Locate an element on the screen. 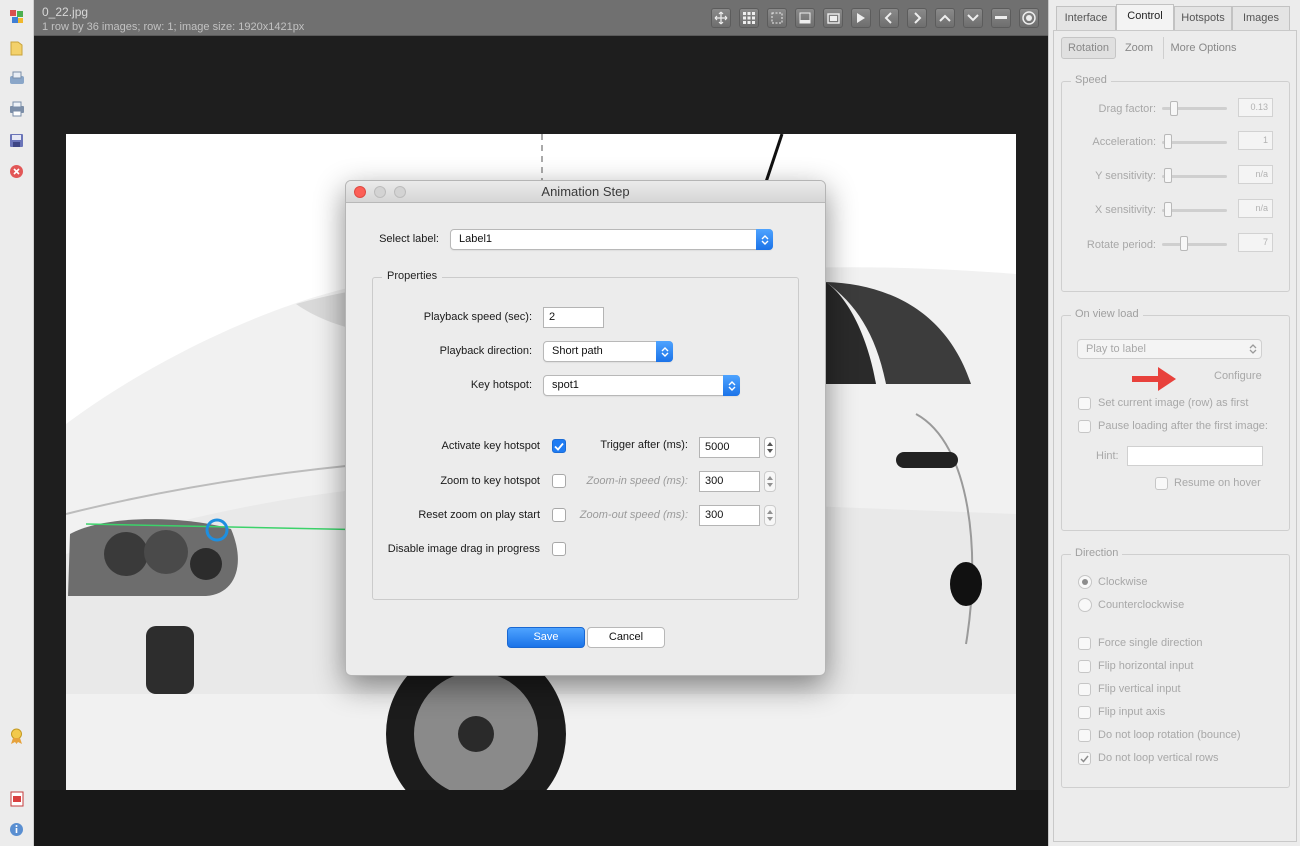 The image size is (1300, 846). selection-icon is located at coordinates (777, 18).